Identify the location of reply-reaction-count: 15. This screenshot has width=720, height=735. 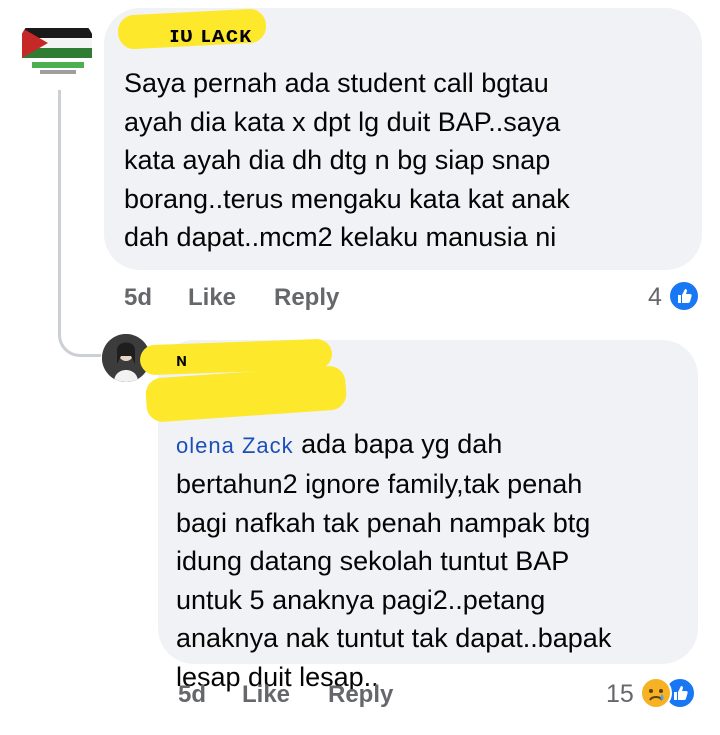
(620, 694).